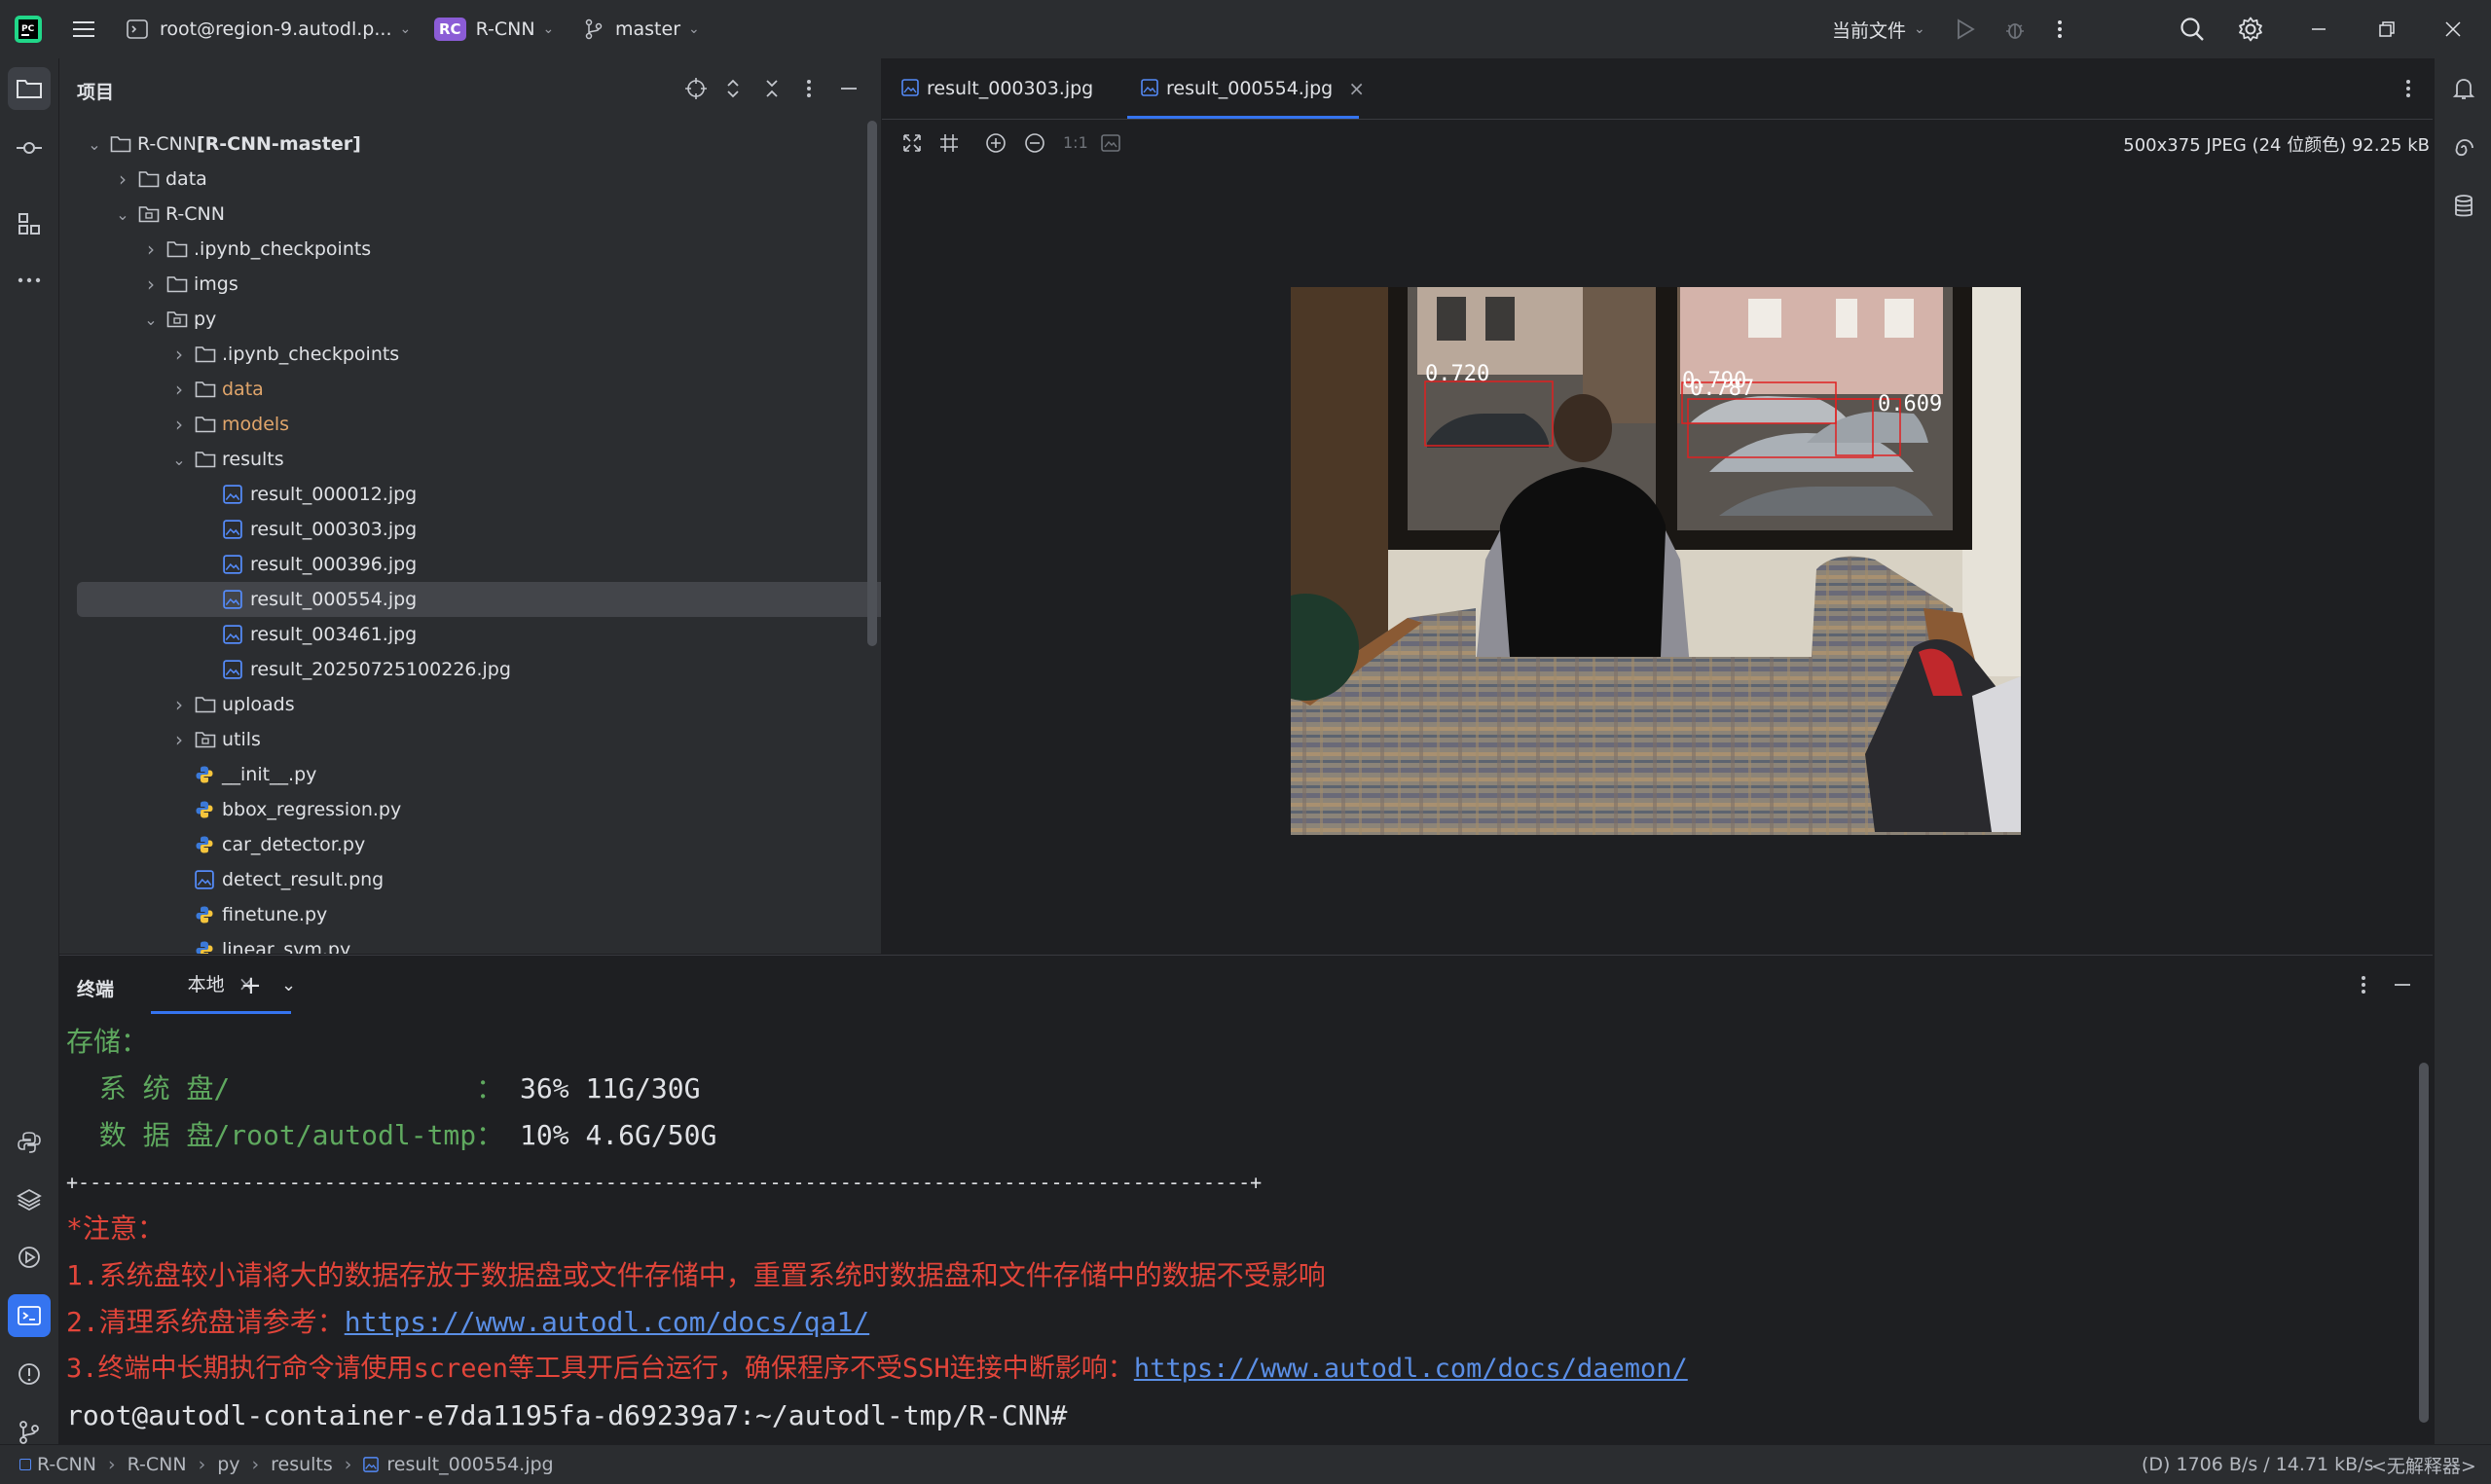 This screenshot has height=1484, width=2491. What do you see at coordinates (2318, 29) in the screenshot?
I see `minimize-window-icon` at bounding box center [2318, 29].